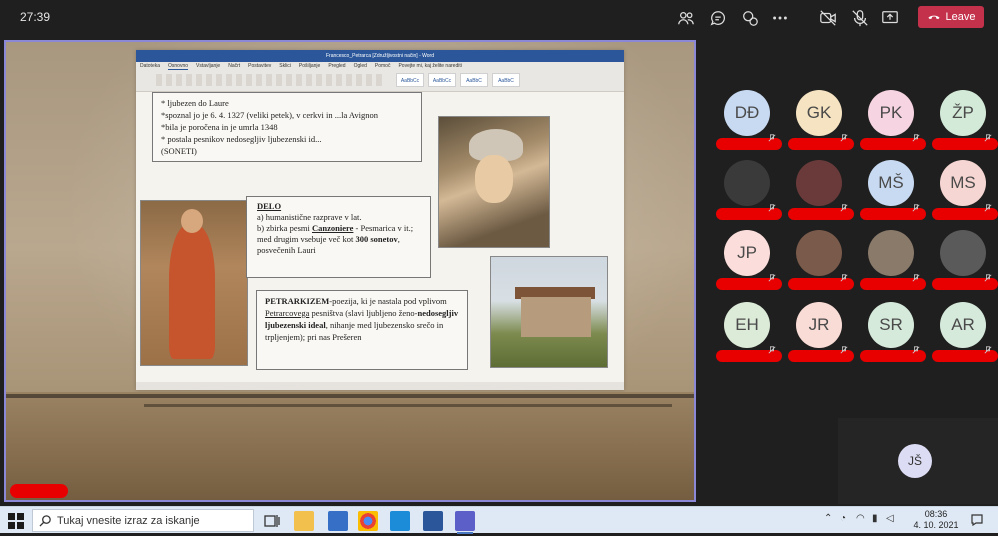 The height and width of the screenshot is (536, 998). I want to click on petrarca-portrait, so click(194, 283).